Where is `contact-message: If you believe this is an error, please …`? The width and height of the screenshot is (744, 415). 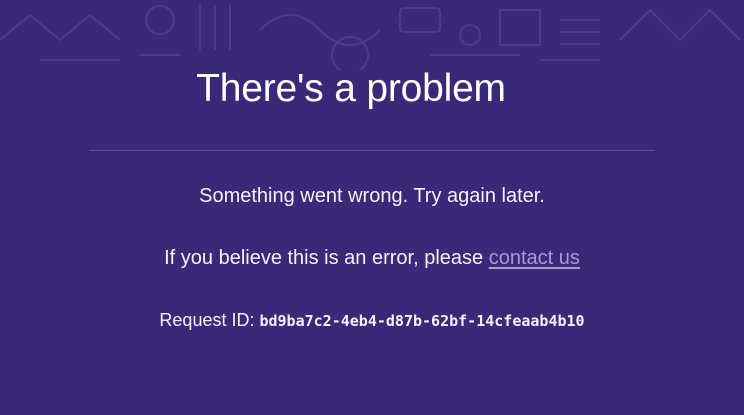
contact-message: If you believe this is an error, please … is located at coordinates (372, 258).